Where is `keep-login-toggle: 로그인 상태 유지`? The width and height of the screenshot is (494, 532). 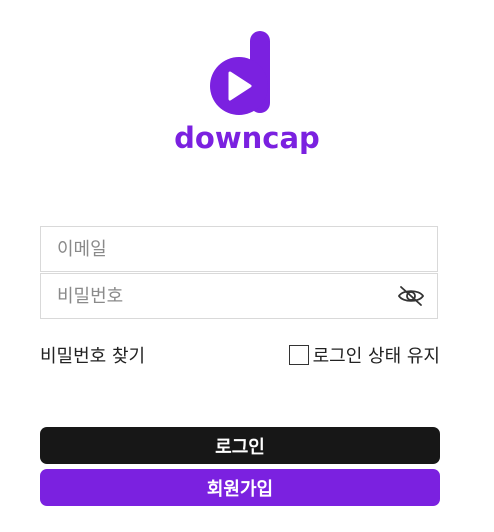
keep-login-toggle: 로그인 상태 유지 is located at coordinates (364, 355).